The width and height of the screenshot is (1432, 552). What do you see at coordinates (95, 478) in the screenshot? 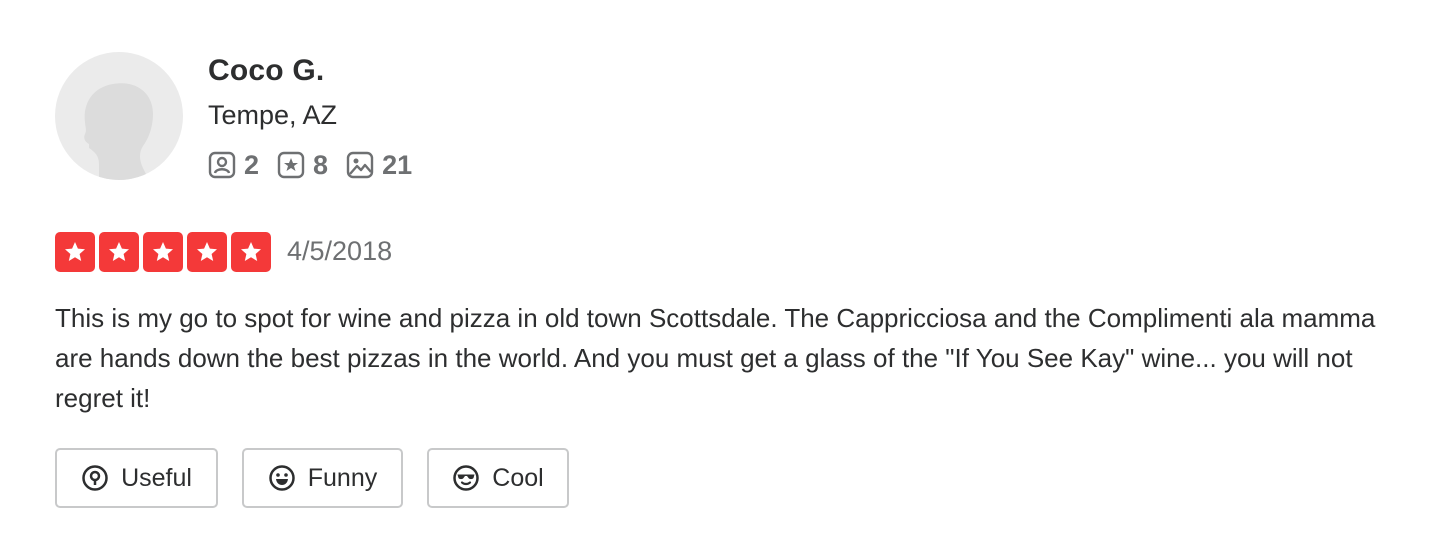
I see `useful-icon` at bounding box center [95, 478].